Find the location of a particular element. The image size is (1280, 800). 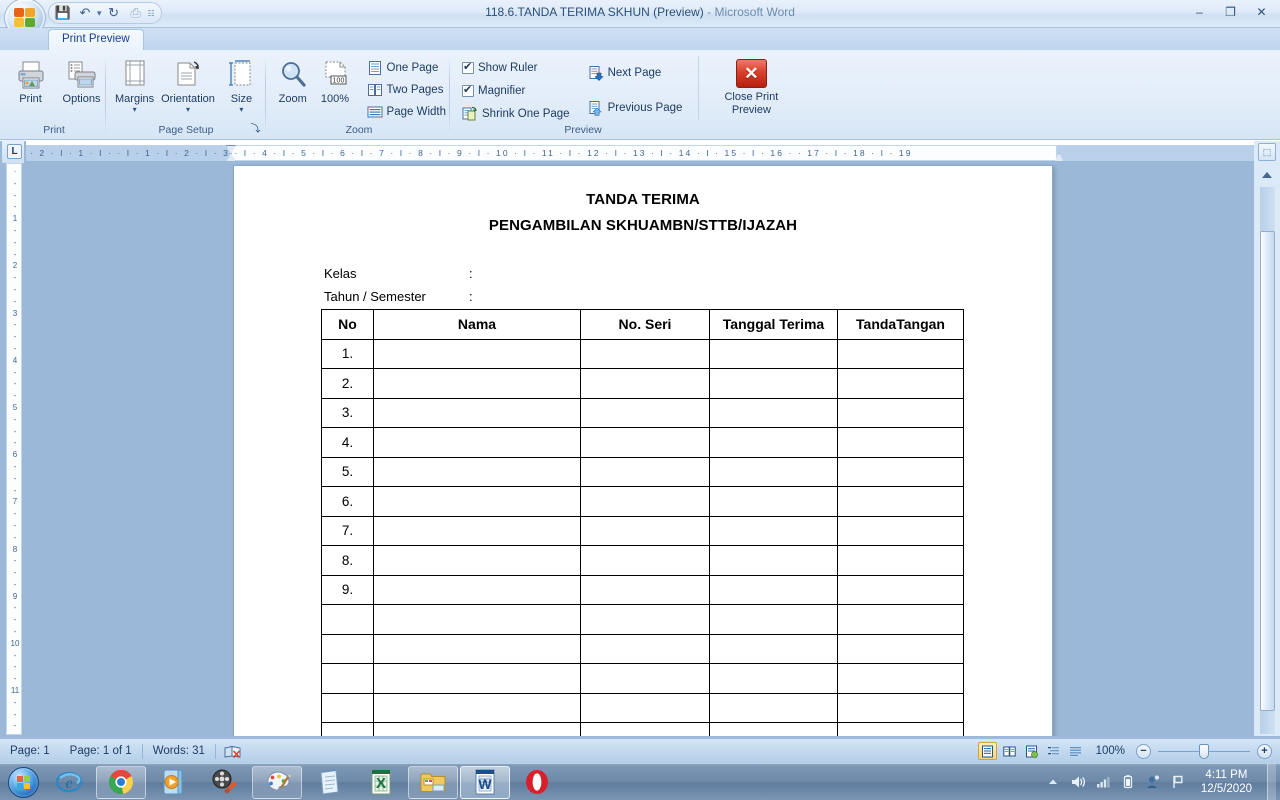

one-page-button: One Page is located at coordinates (406, 67).